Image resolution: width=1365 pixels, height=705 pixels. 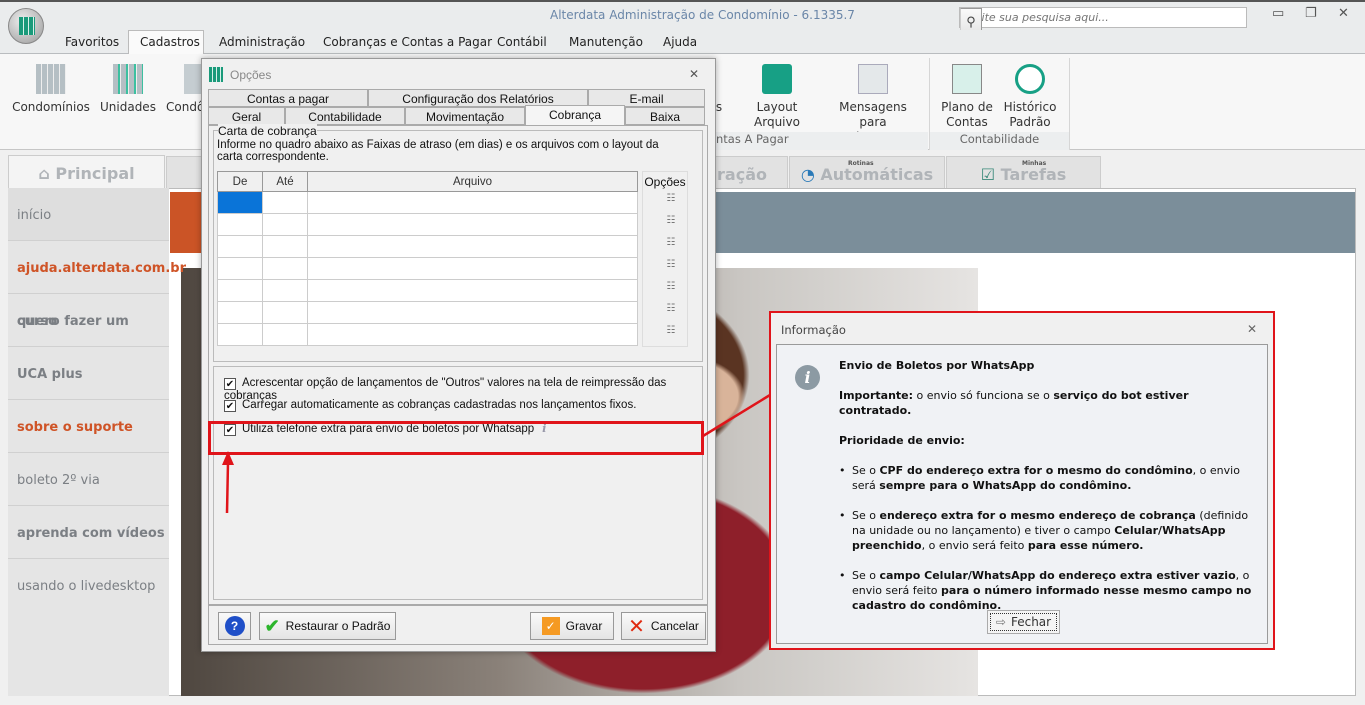 What do you see at coordinates (170, 42) in the screenshot?
I see `menu-cadastros: Cadastros` at bounding box center [170, 42].